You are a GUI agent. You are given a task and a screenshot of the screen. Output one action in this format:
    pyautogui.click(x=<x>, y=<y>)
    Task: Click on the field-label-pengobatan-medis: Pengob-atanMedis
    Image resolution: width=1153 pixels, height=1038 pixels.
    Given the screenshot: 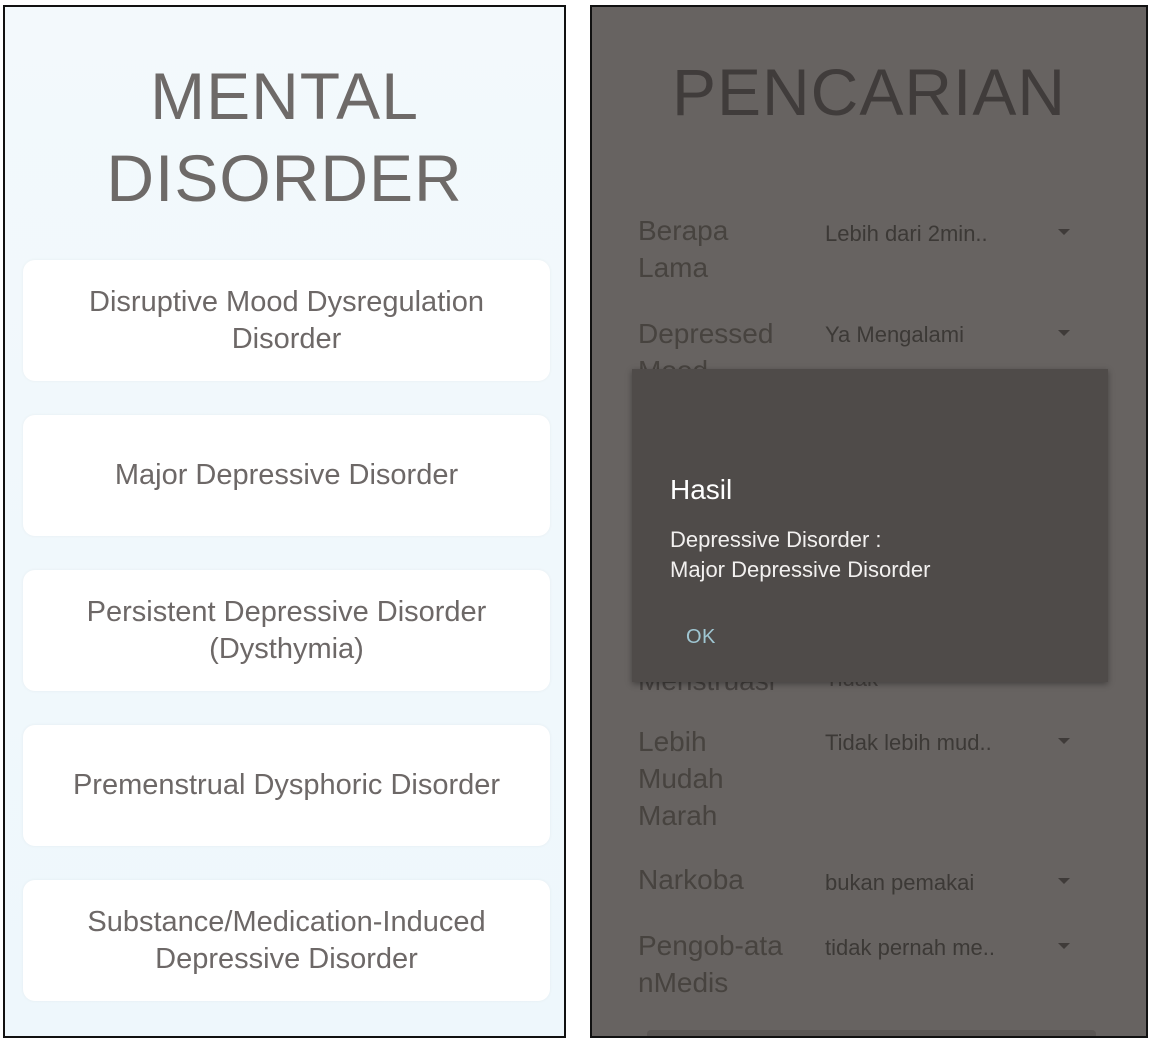 What is the action you would take?
    pyautogui.click(x=710, y=964)
    